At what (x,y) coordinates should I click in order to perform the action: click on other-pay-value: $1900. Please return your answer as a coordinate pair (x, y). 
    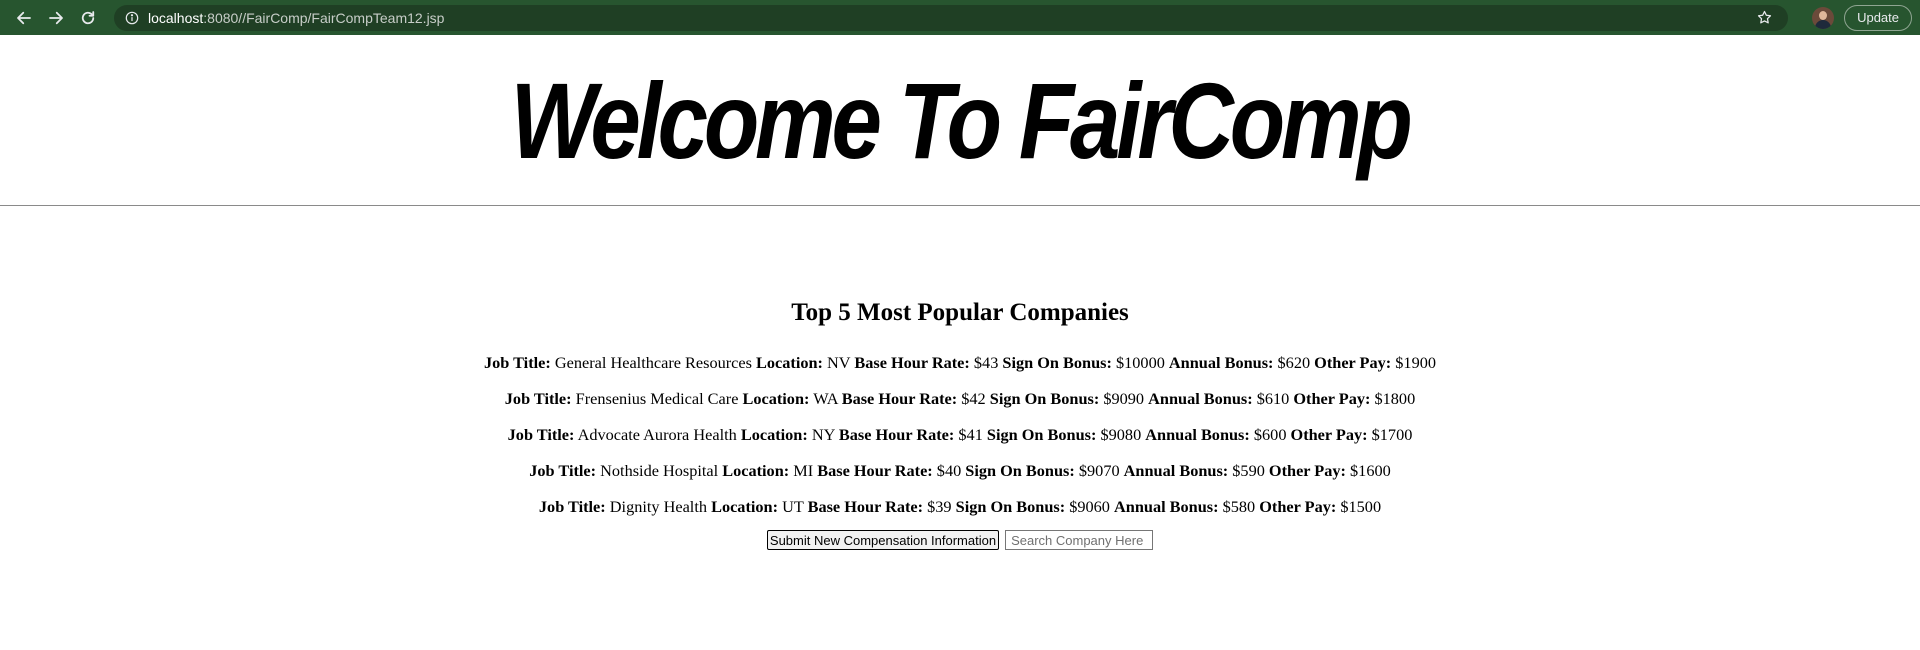
    Looking at the image, I should click on (1415, 362).